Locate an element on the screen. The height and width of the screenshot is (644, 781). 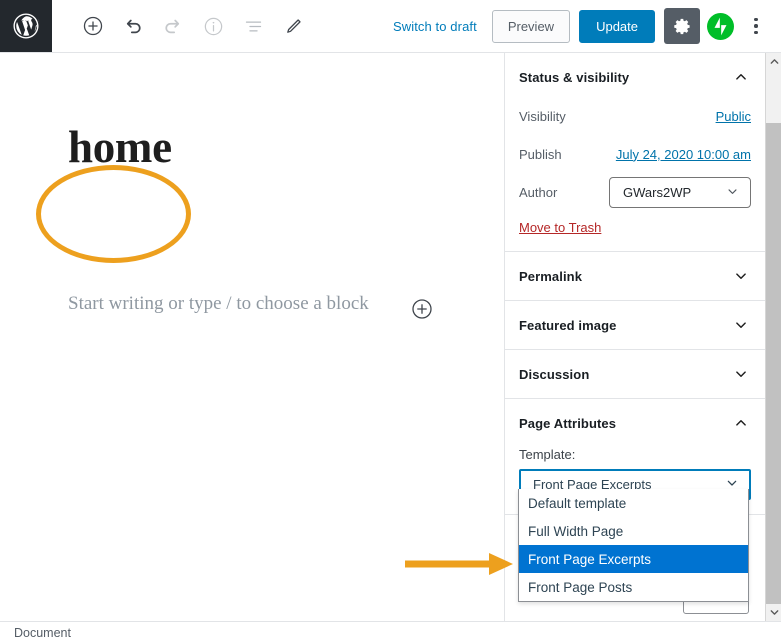
scrollbar-track is located at coordinates (773, 96).